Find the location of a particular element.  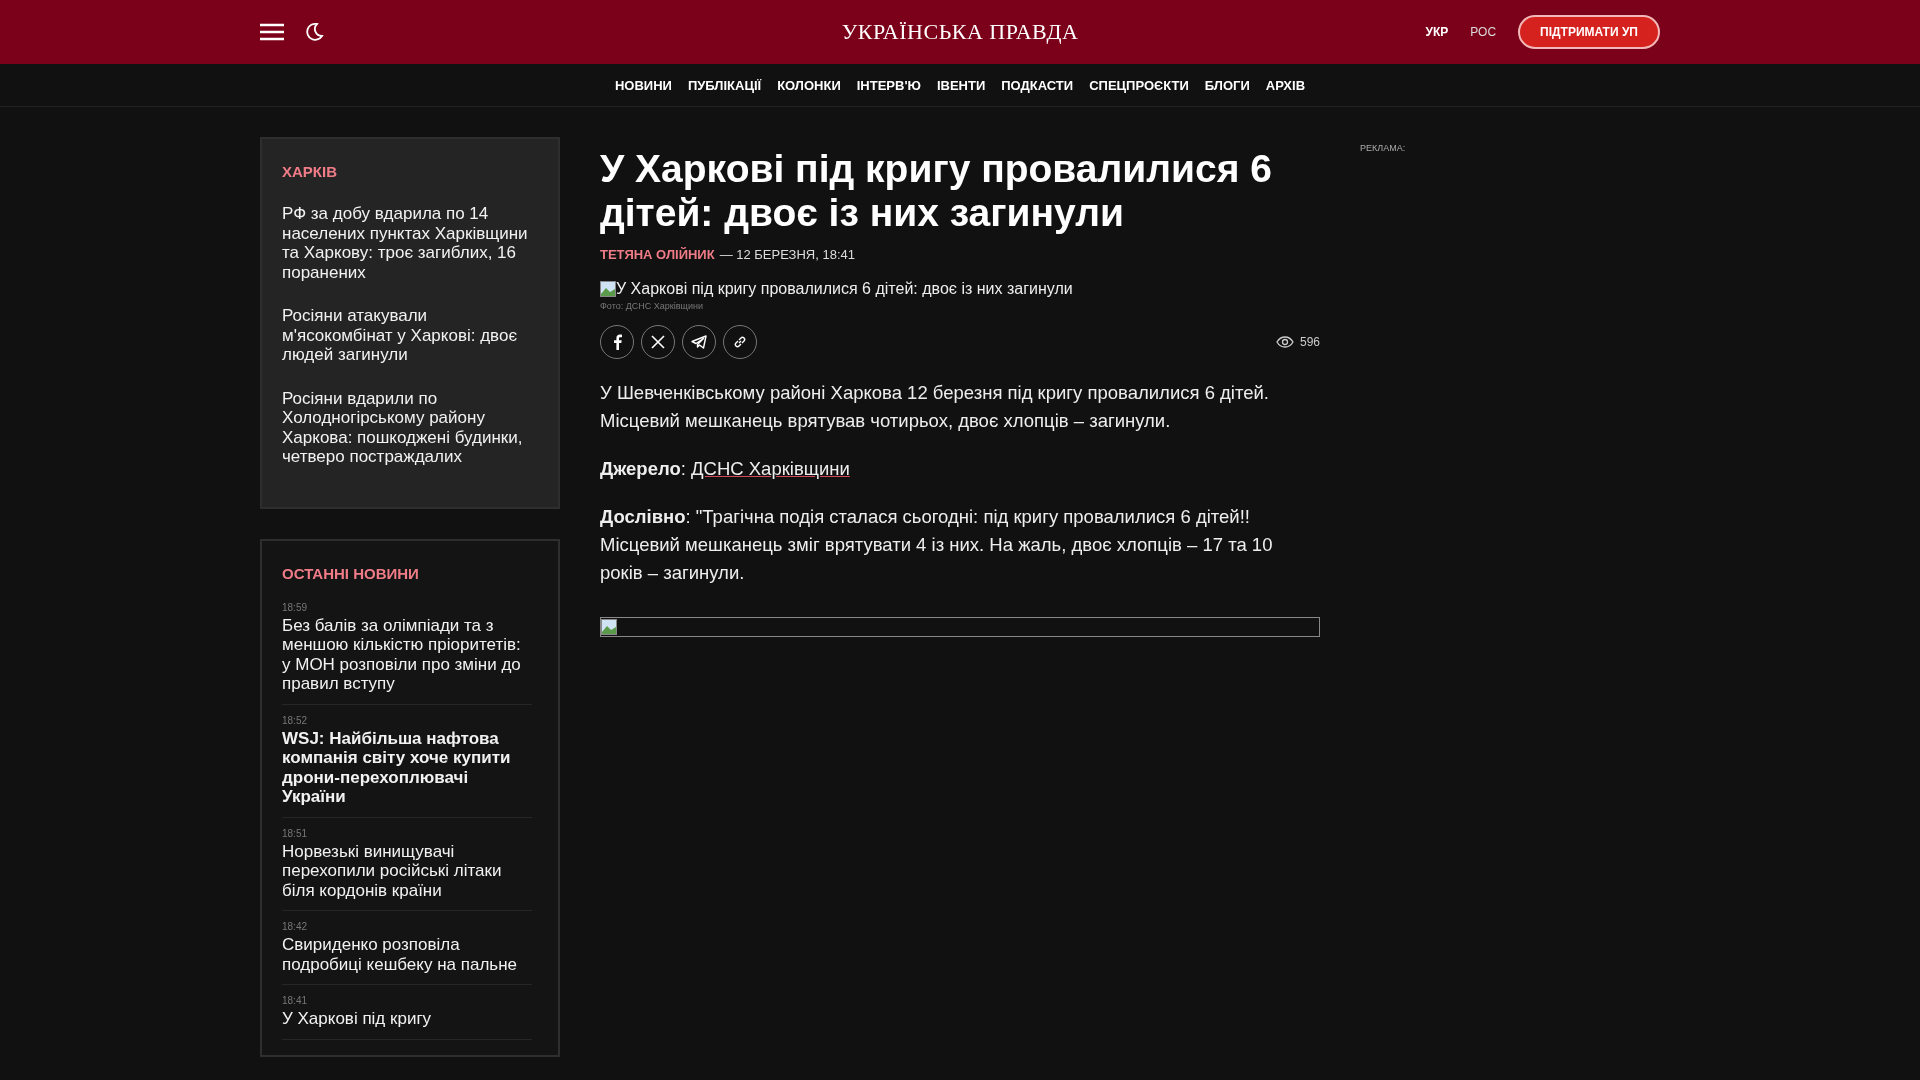

language-link: УКР is located at coordinates (1437, 32).